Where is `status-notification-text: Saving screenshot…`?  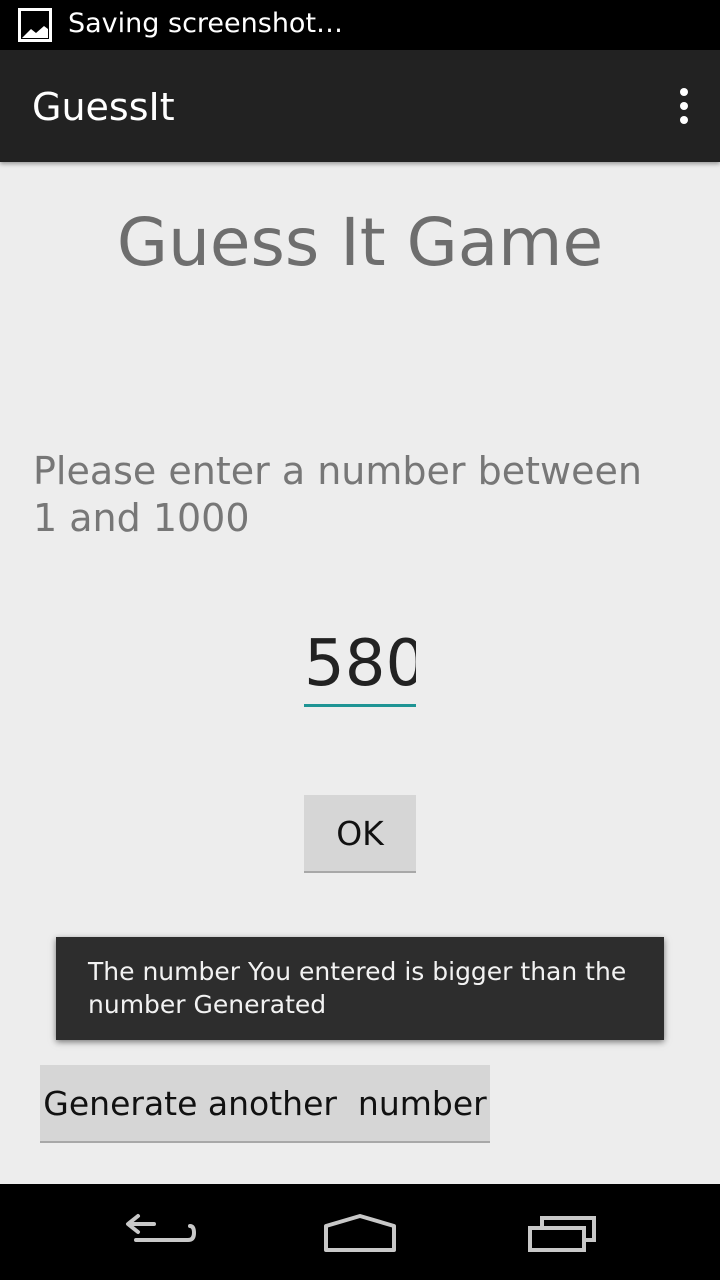
status-notification-text: Saving screenshot… is located at coordinates (206, 23).